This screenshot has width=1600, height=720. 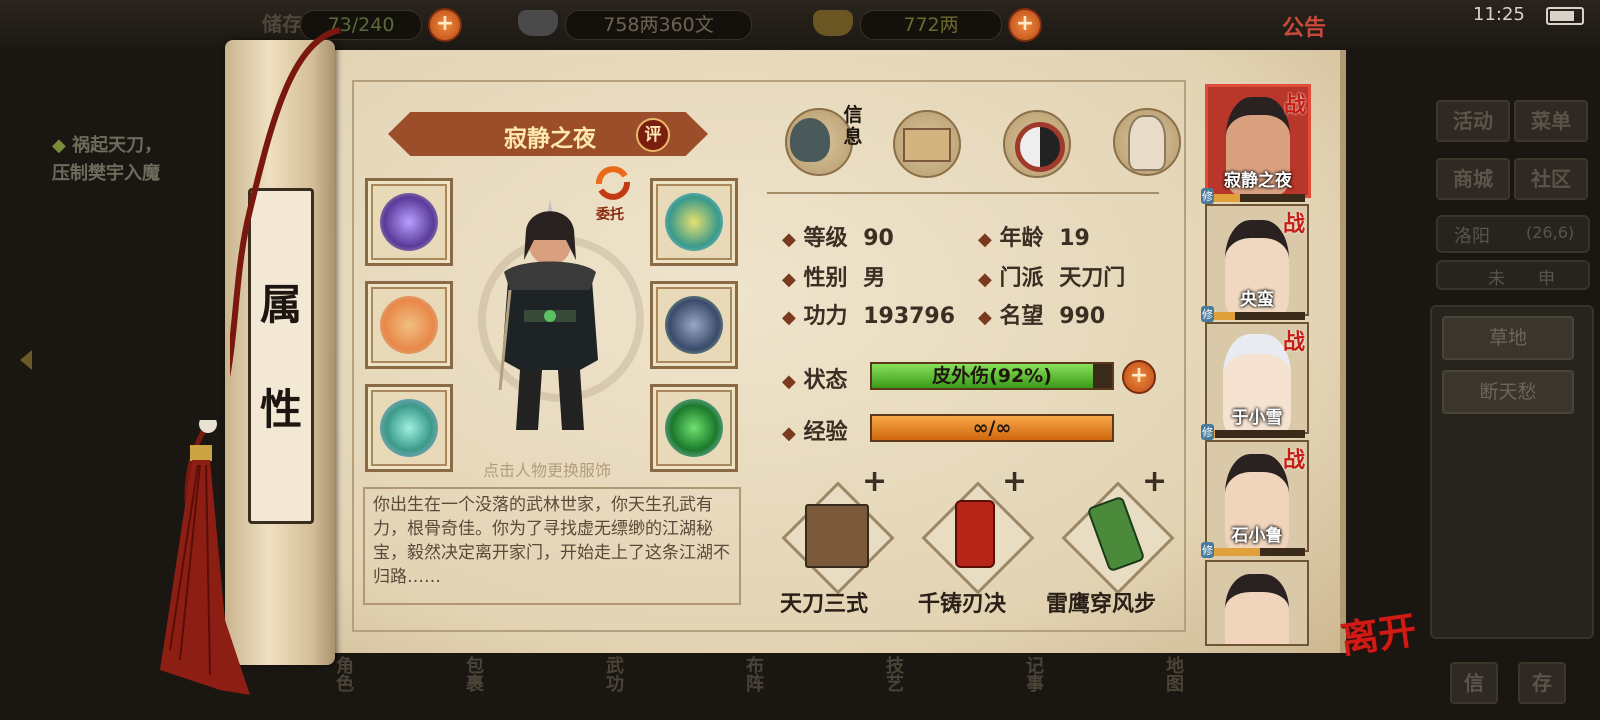 What do you see at coordinates (975, 534) in the screenshot?
I see `red-scroll-icon` at bounding box center [975, 534].